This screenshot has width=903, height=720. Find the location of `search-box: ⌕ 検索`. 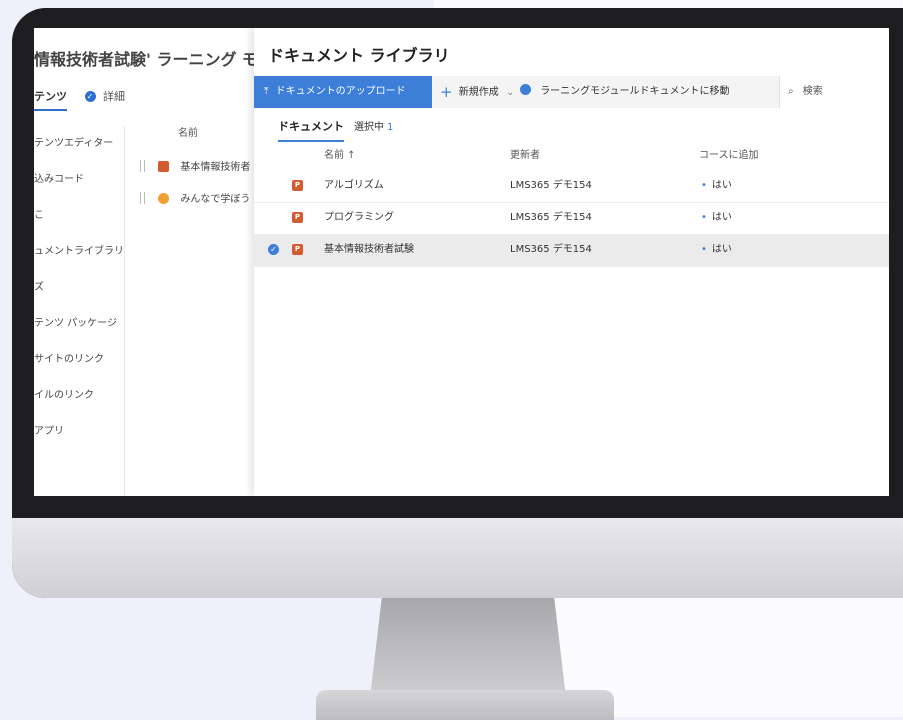

search-box: ⌕ 検索 is located at coordinates (834, 92).